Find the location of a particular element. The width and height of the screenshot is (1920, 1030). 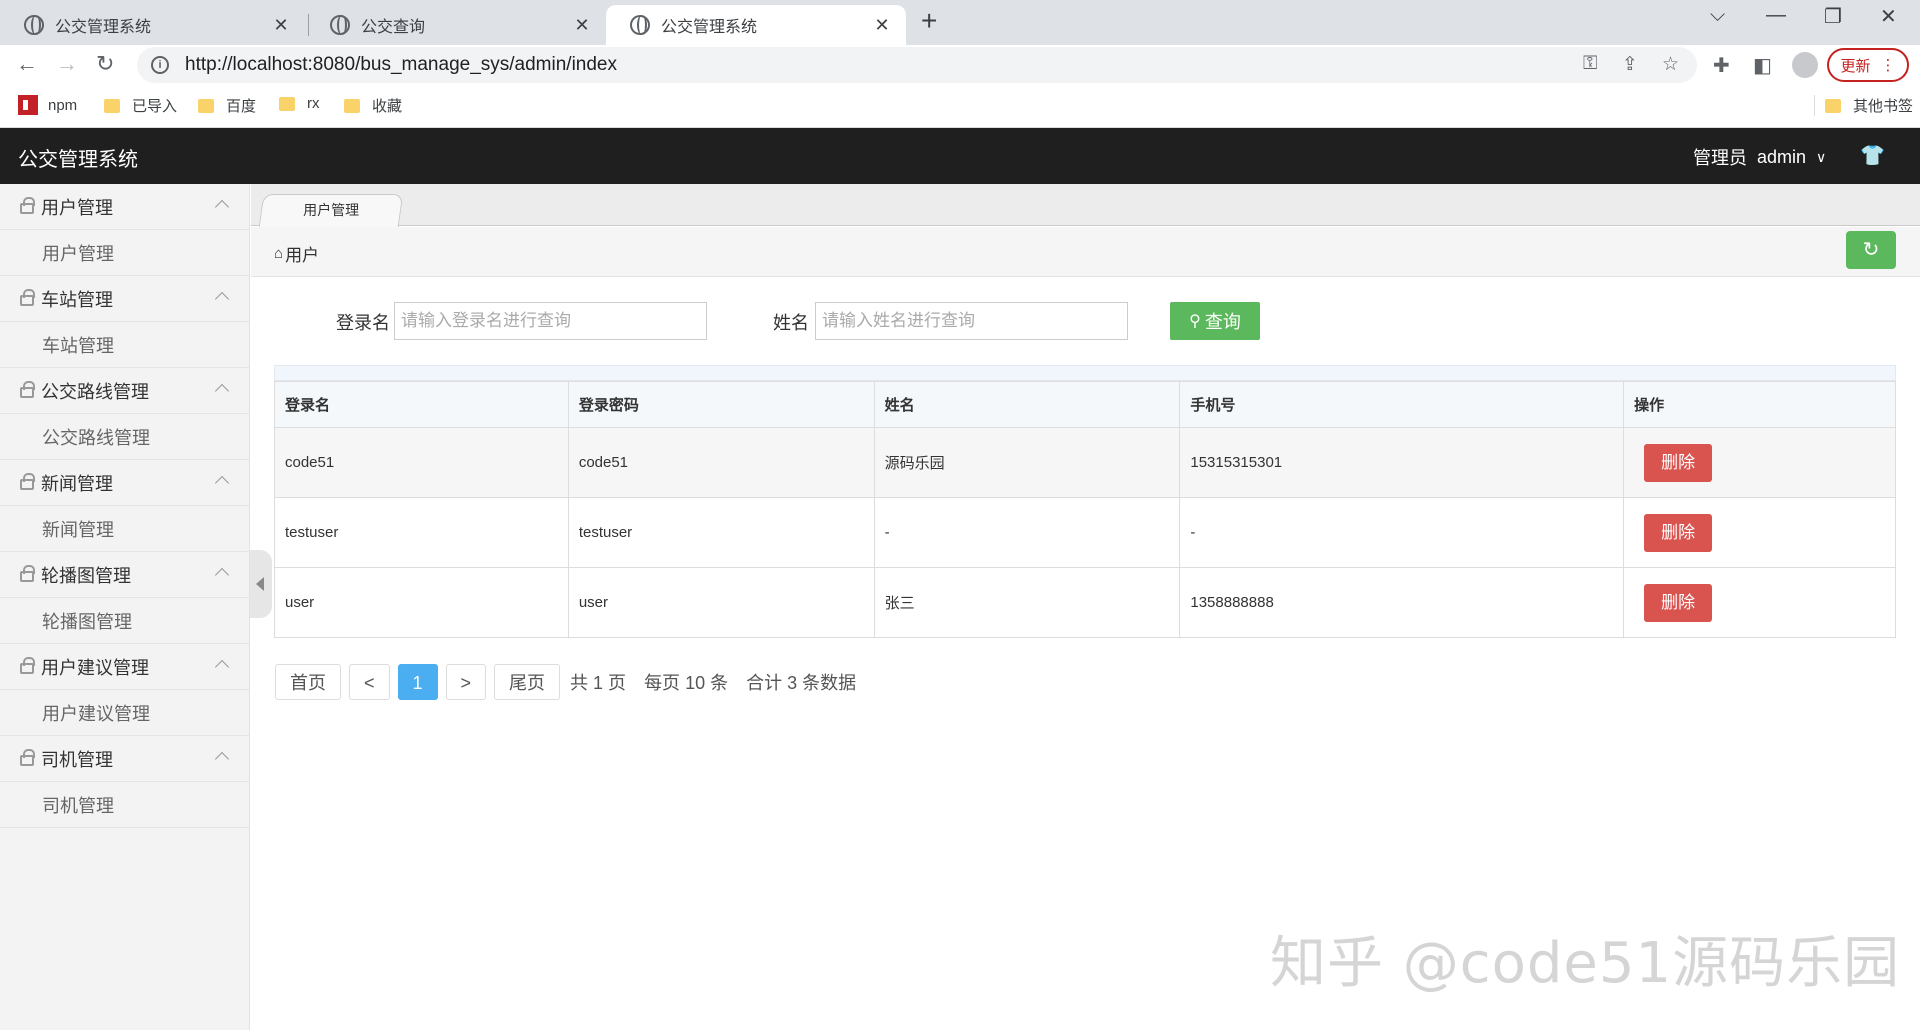

sidebar-item-carousel: 轮播图管理 is located at coordinates (124, 621).